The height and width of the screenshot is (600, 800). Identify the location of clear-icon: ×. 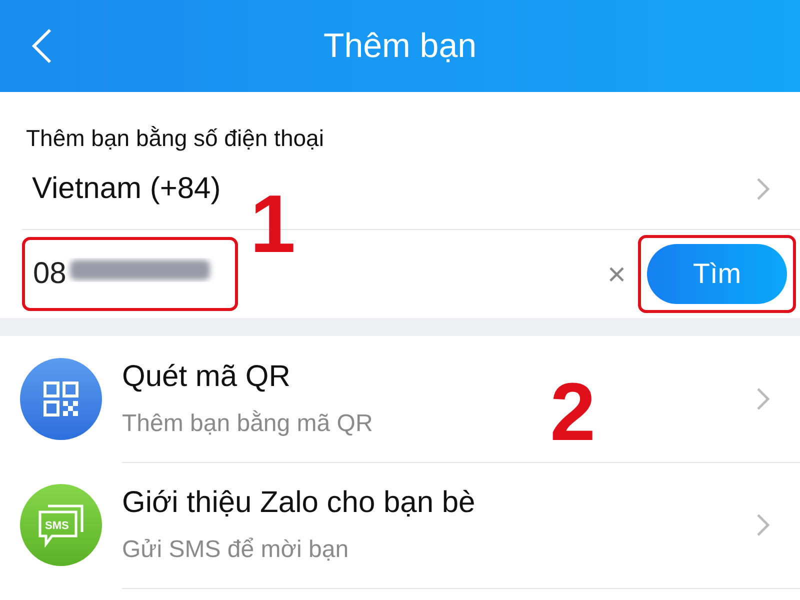
(616, 274).